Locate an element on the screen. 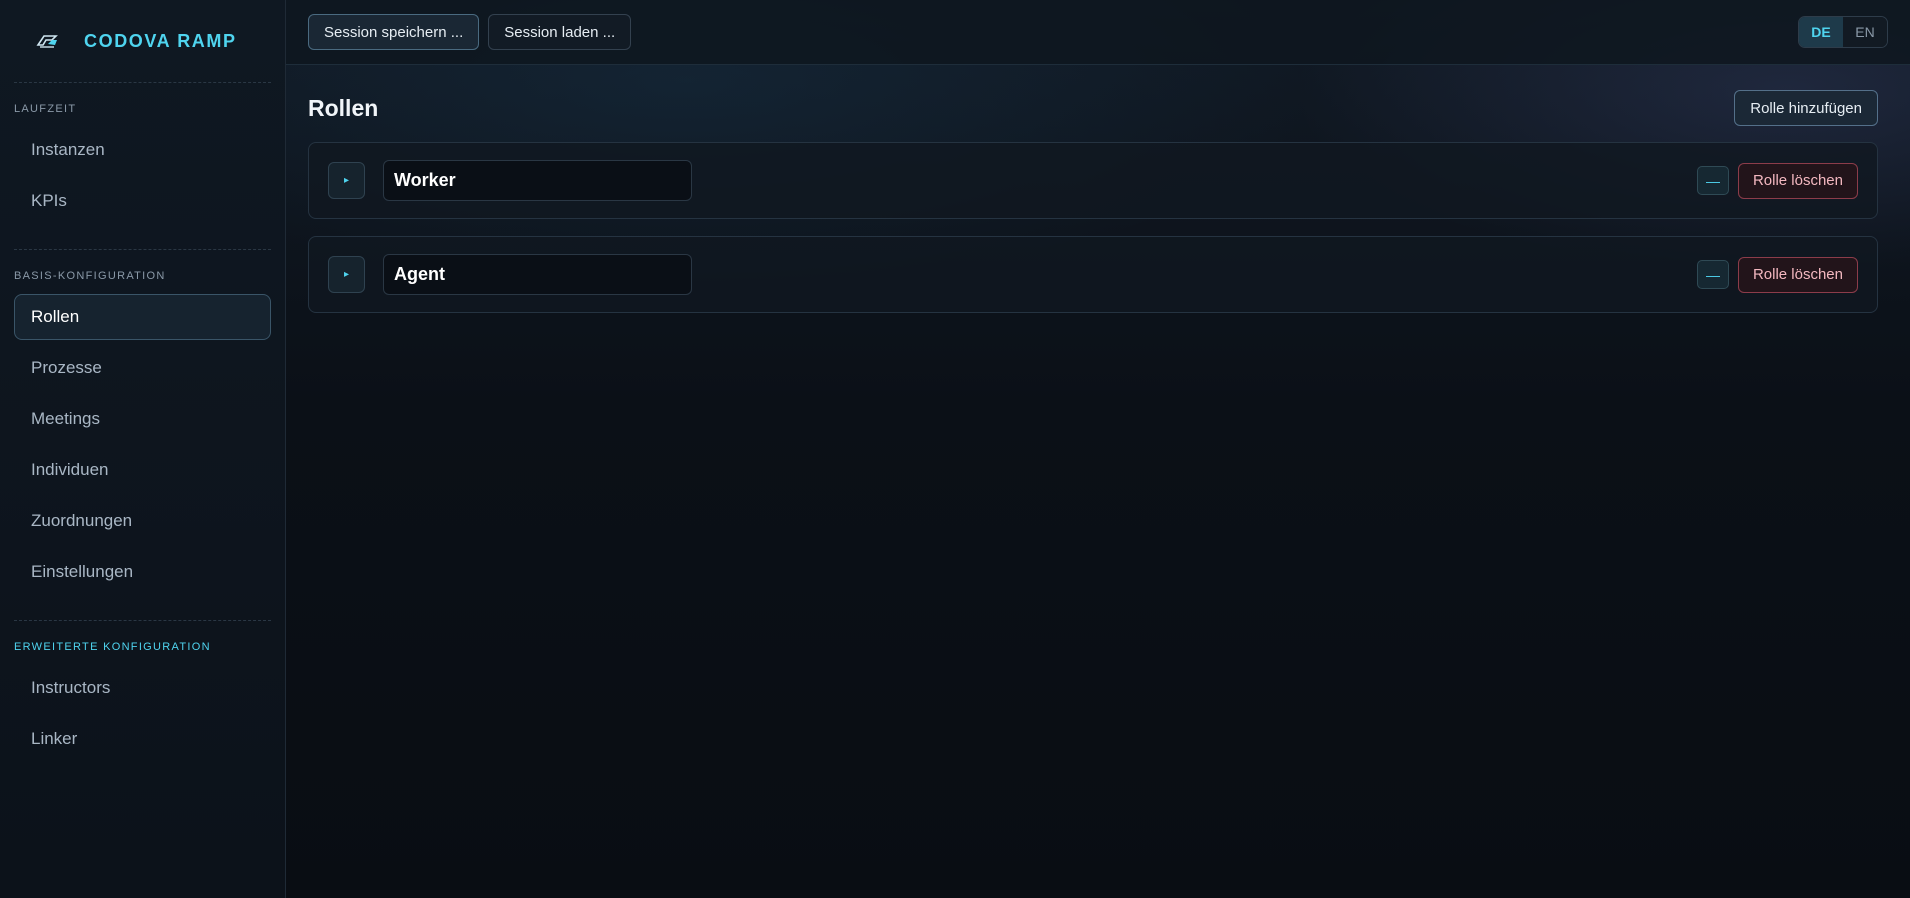 This screenshot has width=1910, height=898. sidebar-item-instructors: Instructors is located at coordinates (142, 688).